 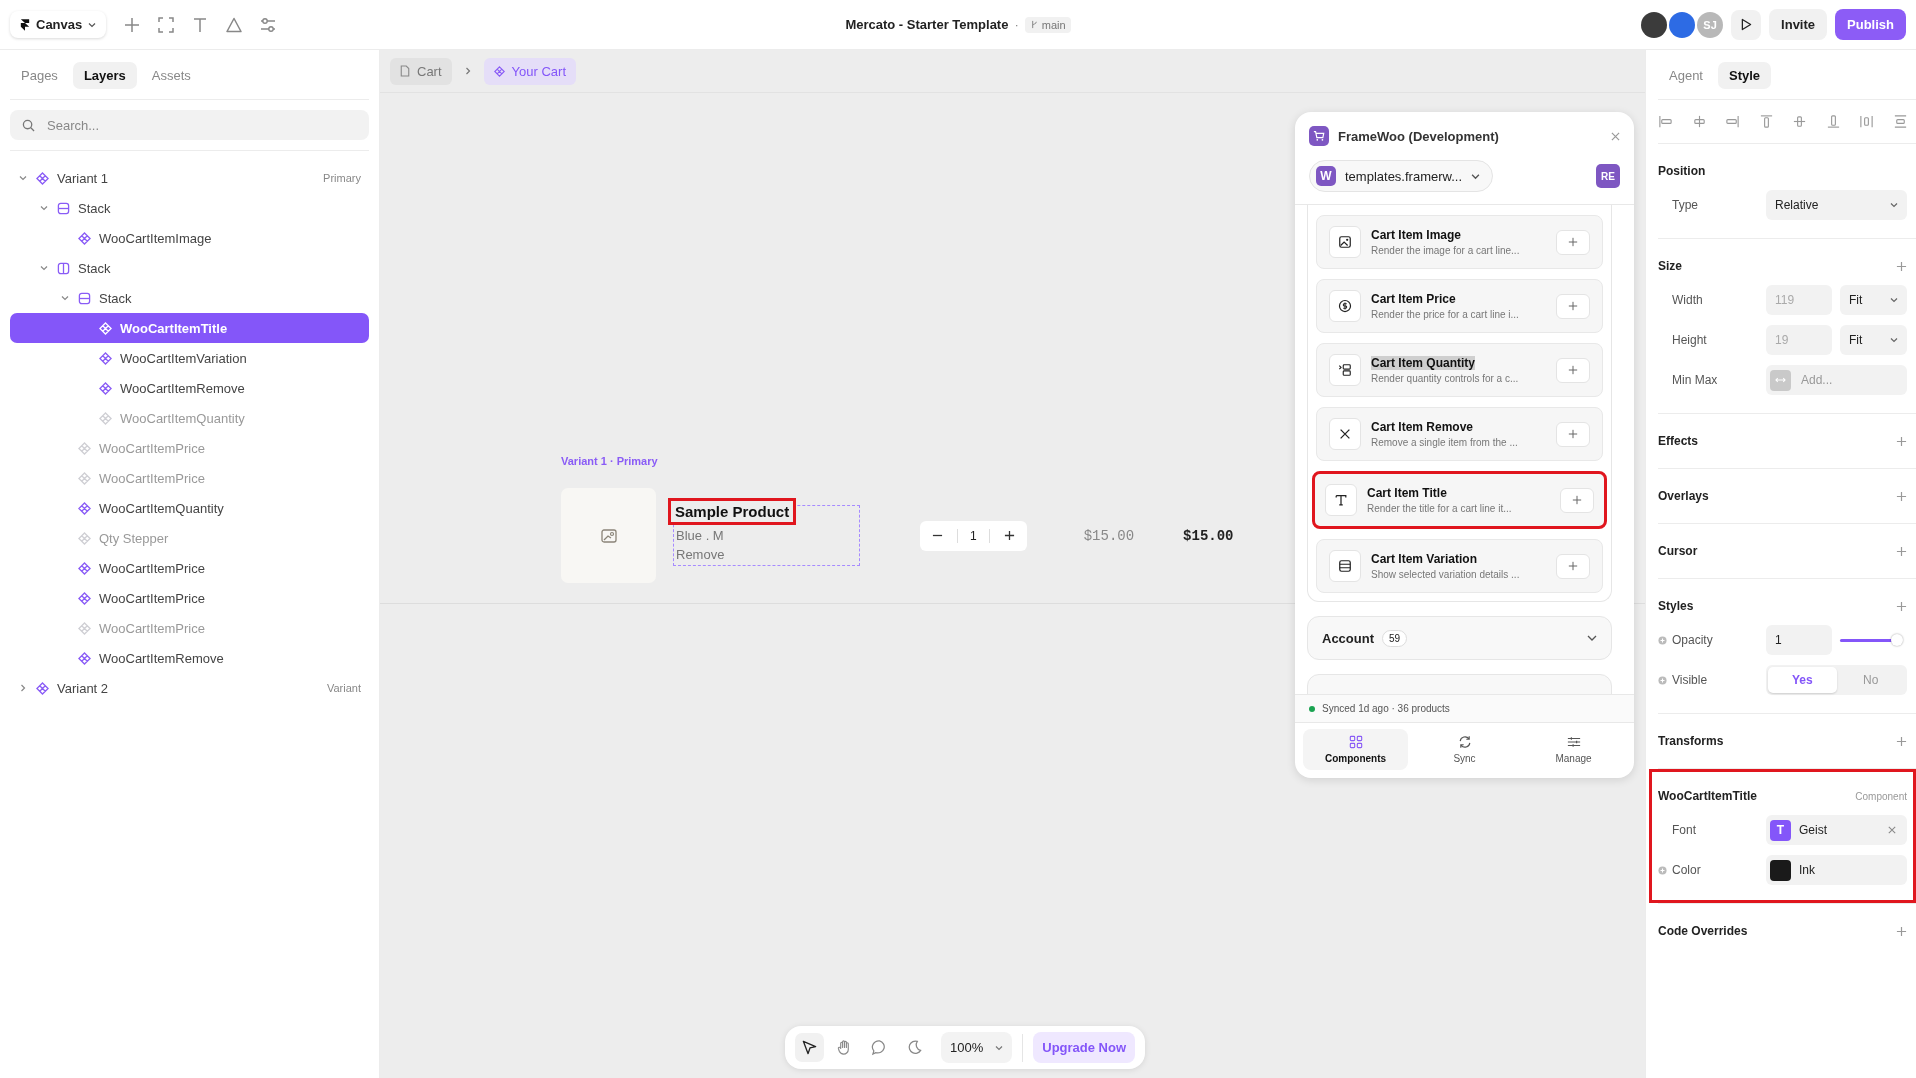 I want to click on stack-icon, so click(x=63, y=208).